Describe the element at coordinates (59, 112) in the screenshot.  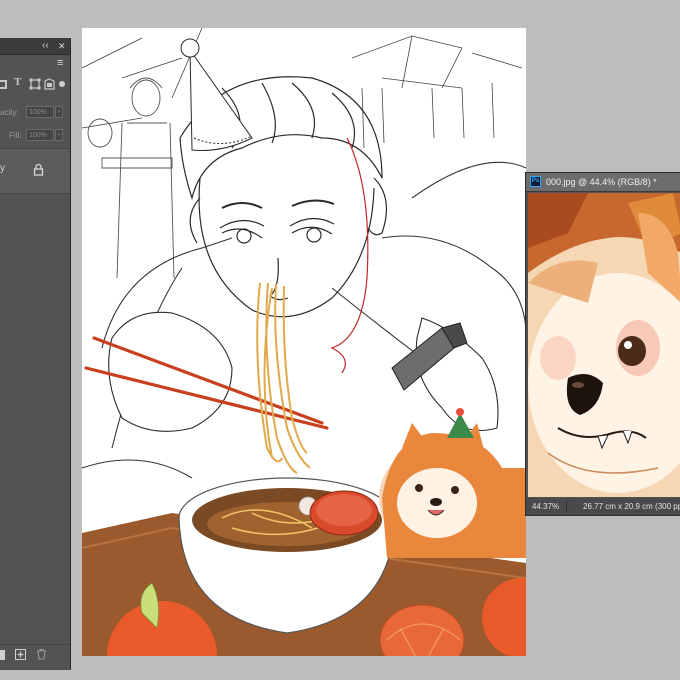
I see `opacity-dropdown: ›` at that location.